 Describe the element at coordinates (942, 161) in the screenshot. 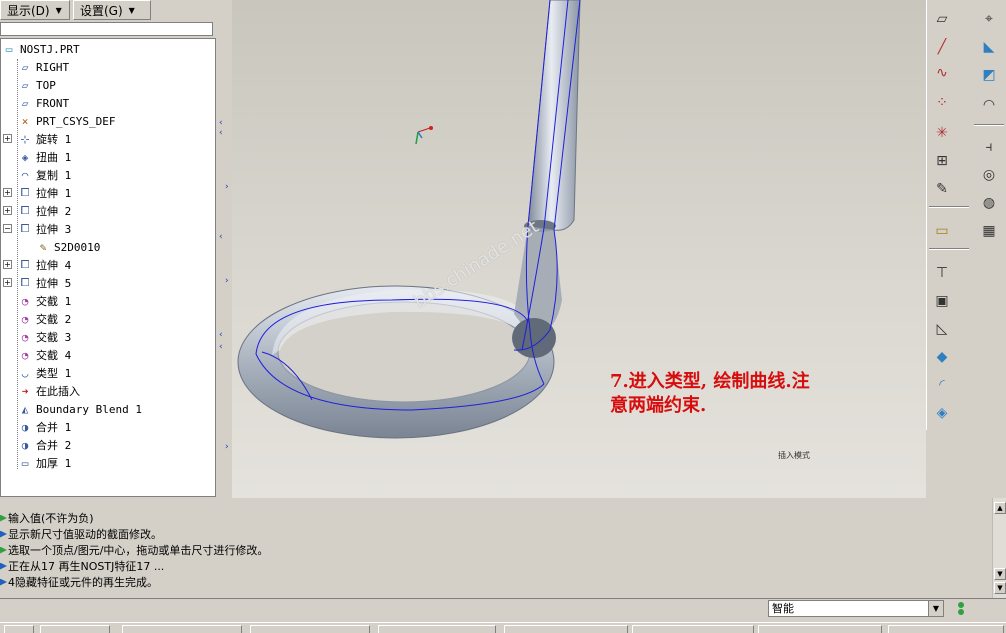

I see `analysis-icon: ⊞` at that location.